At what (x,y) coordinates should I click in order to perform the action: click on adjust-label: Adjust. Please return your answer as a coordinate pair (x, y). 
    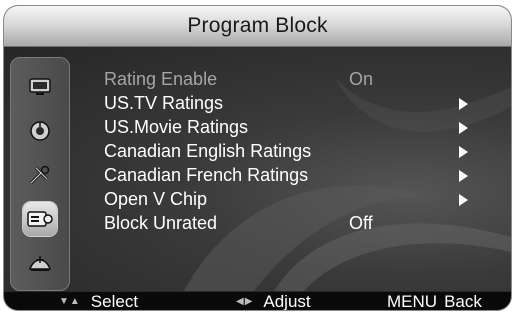
    Looking at the image, I should click on (287, 301).